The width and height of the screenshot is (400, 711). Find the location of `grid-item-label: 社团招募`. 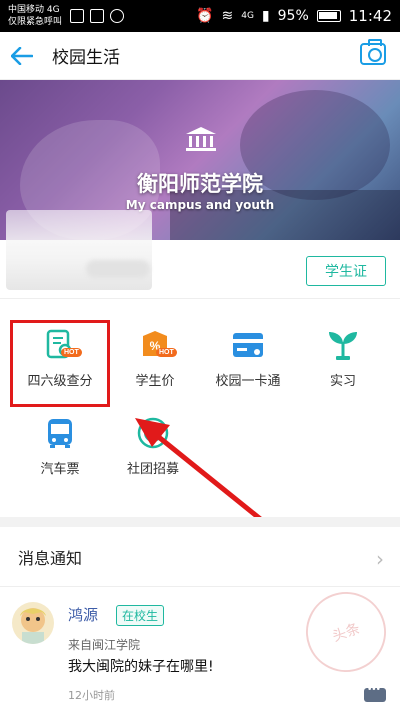

grid-item-label: 社团招募 is located at coordinates (152, 469).